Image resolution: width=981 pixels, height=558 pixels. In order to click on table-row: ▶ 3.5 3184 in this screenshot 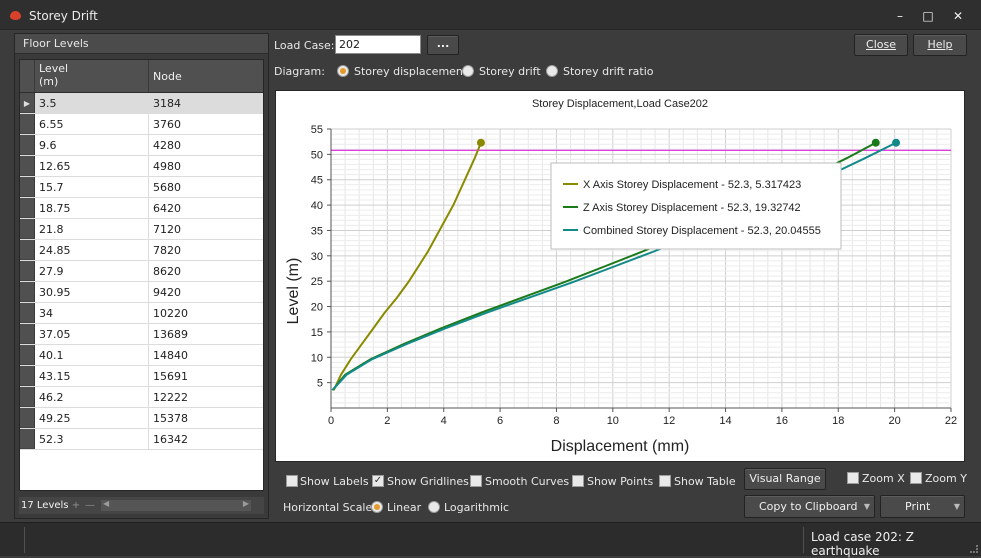, I will do `click(141, 103)`.